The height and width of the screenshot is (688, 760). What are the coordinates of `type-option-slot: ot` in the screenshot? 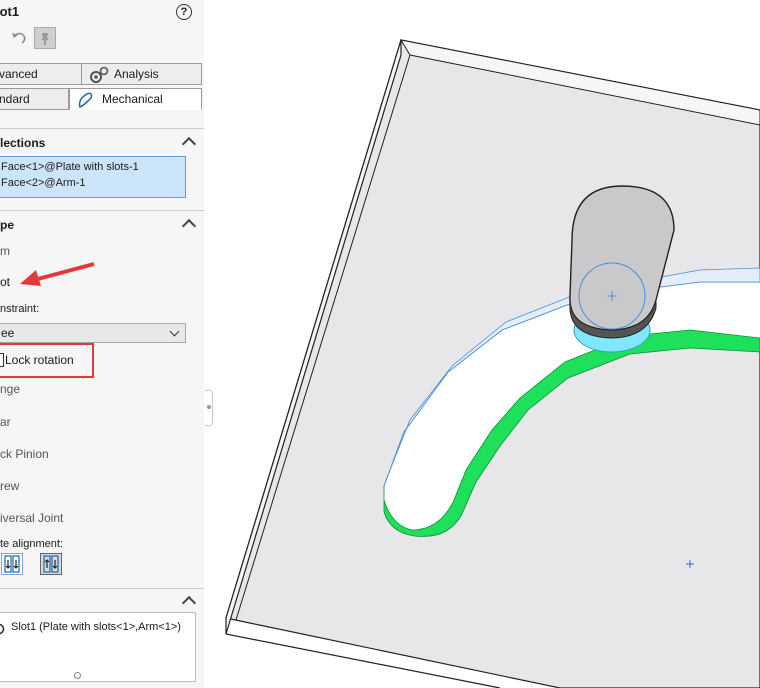 It's located at (5, 282).